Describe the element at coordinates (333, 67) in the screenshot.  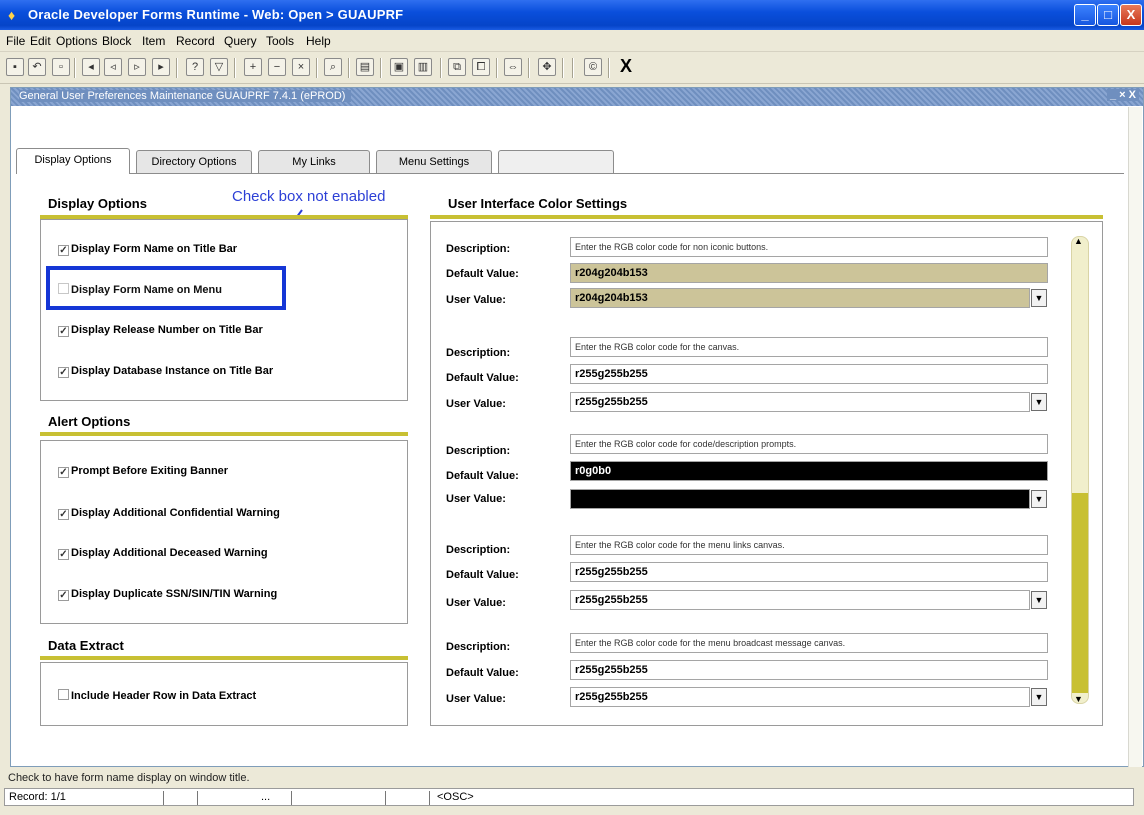
I see `search-icon: ⌕` at that location.